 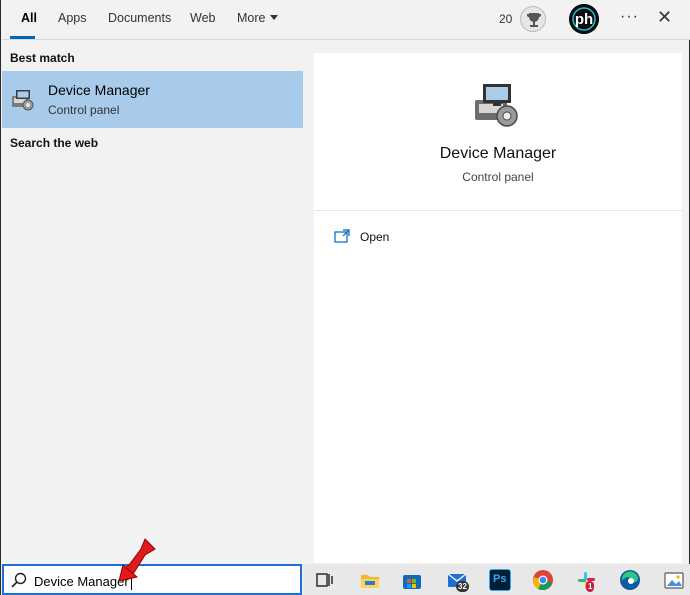 I want to click on close-icon: ✕, so click(x=664, y=17).